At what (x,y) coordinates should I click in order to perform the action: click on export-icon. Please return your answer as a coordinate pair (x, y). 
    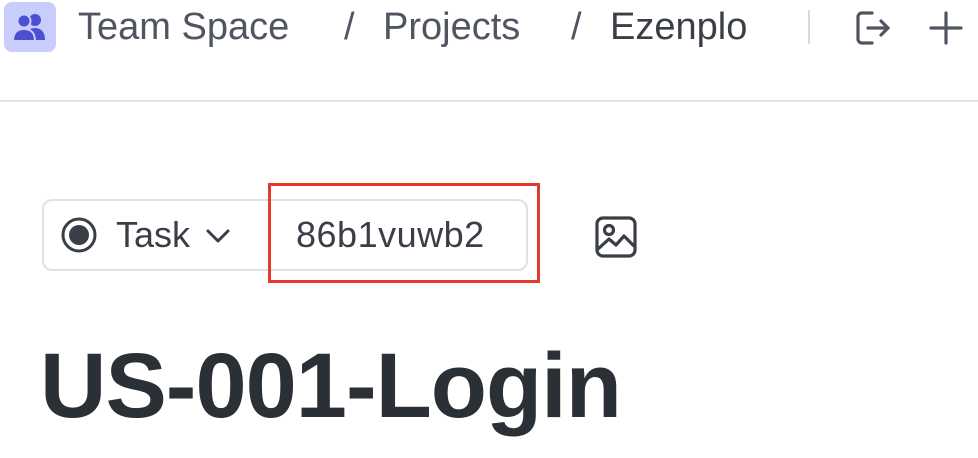
    Looking at the image, I should click on (873, 28).